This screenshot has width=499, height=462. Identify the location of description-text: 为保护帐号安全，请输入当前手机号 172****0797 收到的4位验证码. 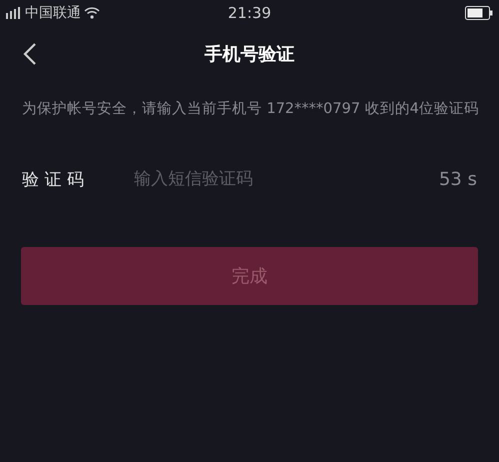
(250, 109).